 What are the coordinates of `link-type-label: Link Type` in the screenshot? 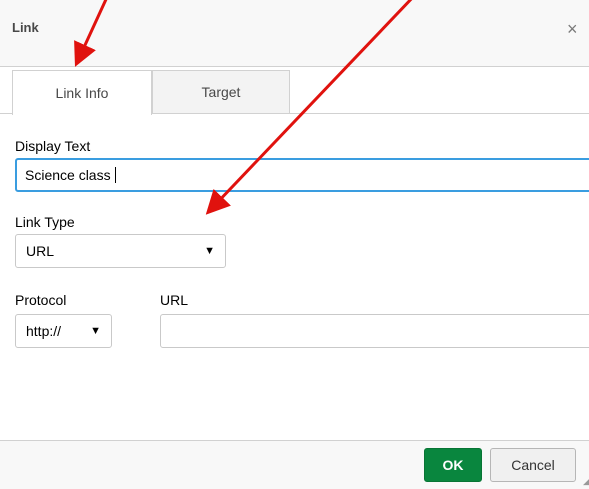 It's located at (45, 222).